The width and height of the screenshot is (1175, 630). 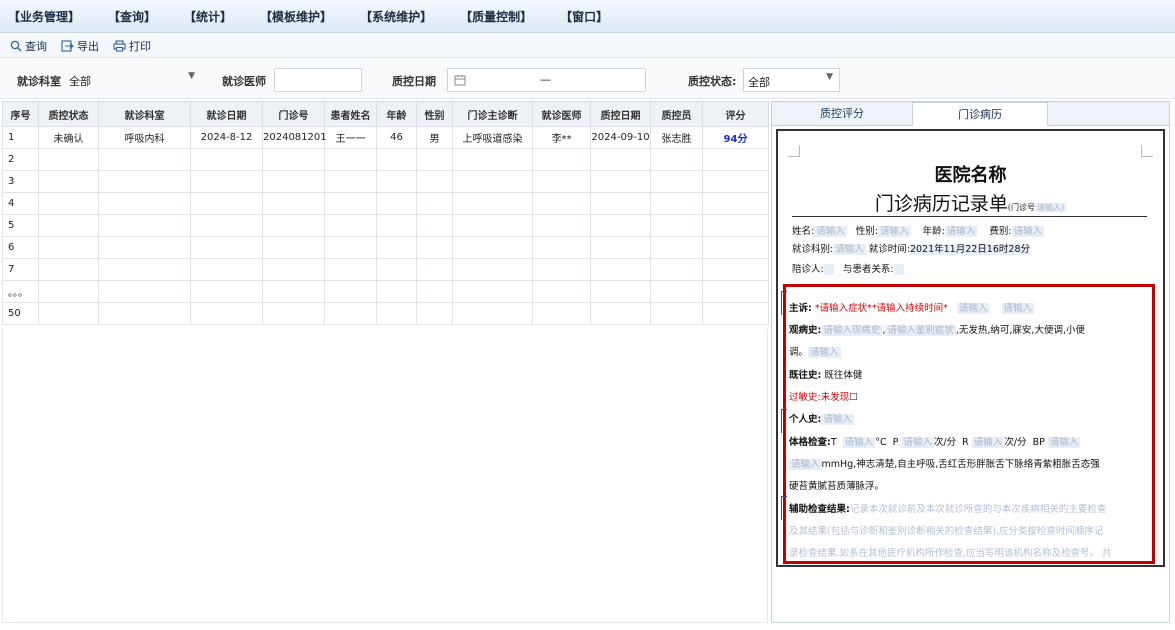 What do you see at coordinates (935, 443) in the screenshot?
I see `physical-exam-line-1: 体格检查:T 请输入 °C P 请输入 次/分 R 请输入 次/分 BP 请输入` at bounding box center [935, 443].